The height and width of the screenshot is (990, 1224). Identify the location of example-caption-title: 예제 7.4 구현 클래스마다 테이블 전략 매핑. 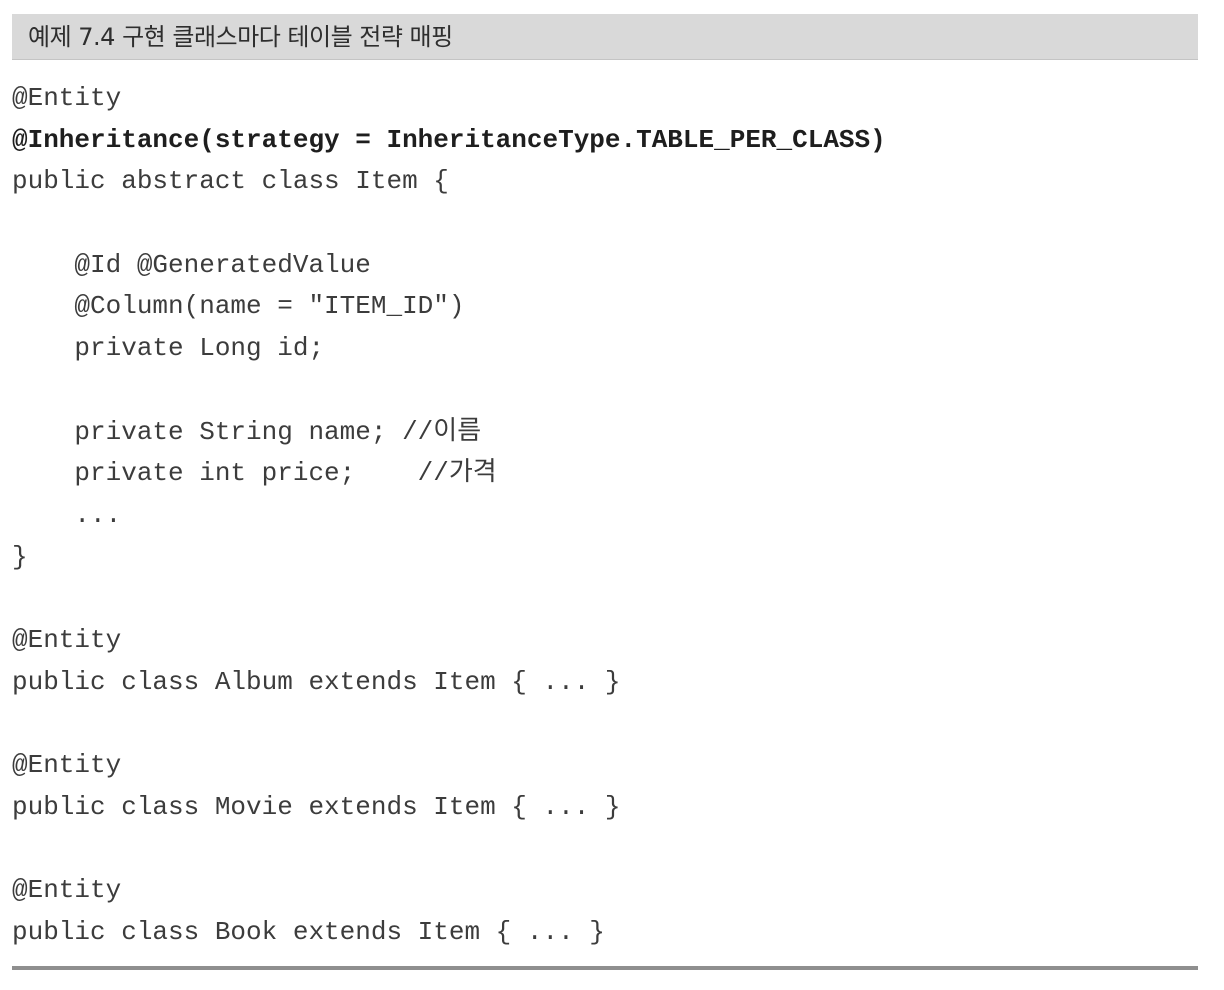
(240, 37).